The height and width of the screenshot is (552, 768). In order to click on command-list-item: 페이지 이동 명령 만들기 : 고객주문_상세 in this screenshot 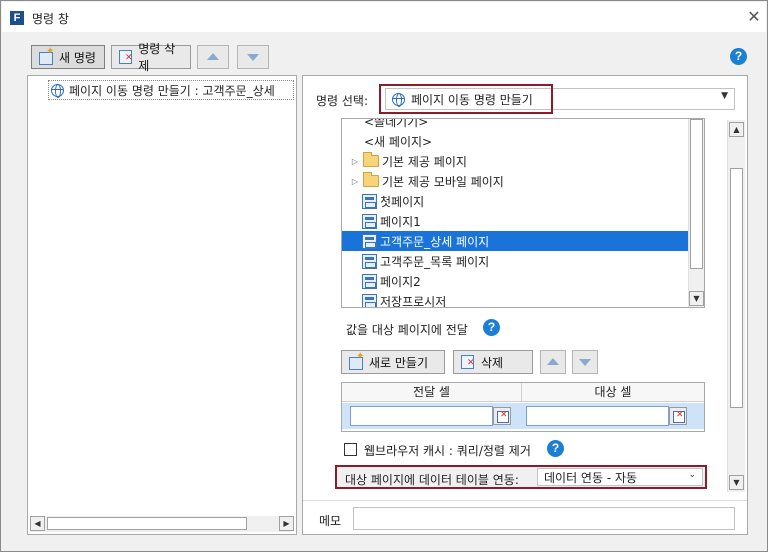, I will do `click(171, 90)`.